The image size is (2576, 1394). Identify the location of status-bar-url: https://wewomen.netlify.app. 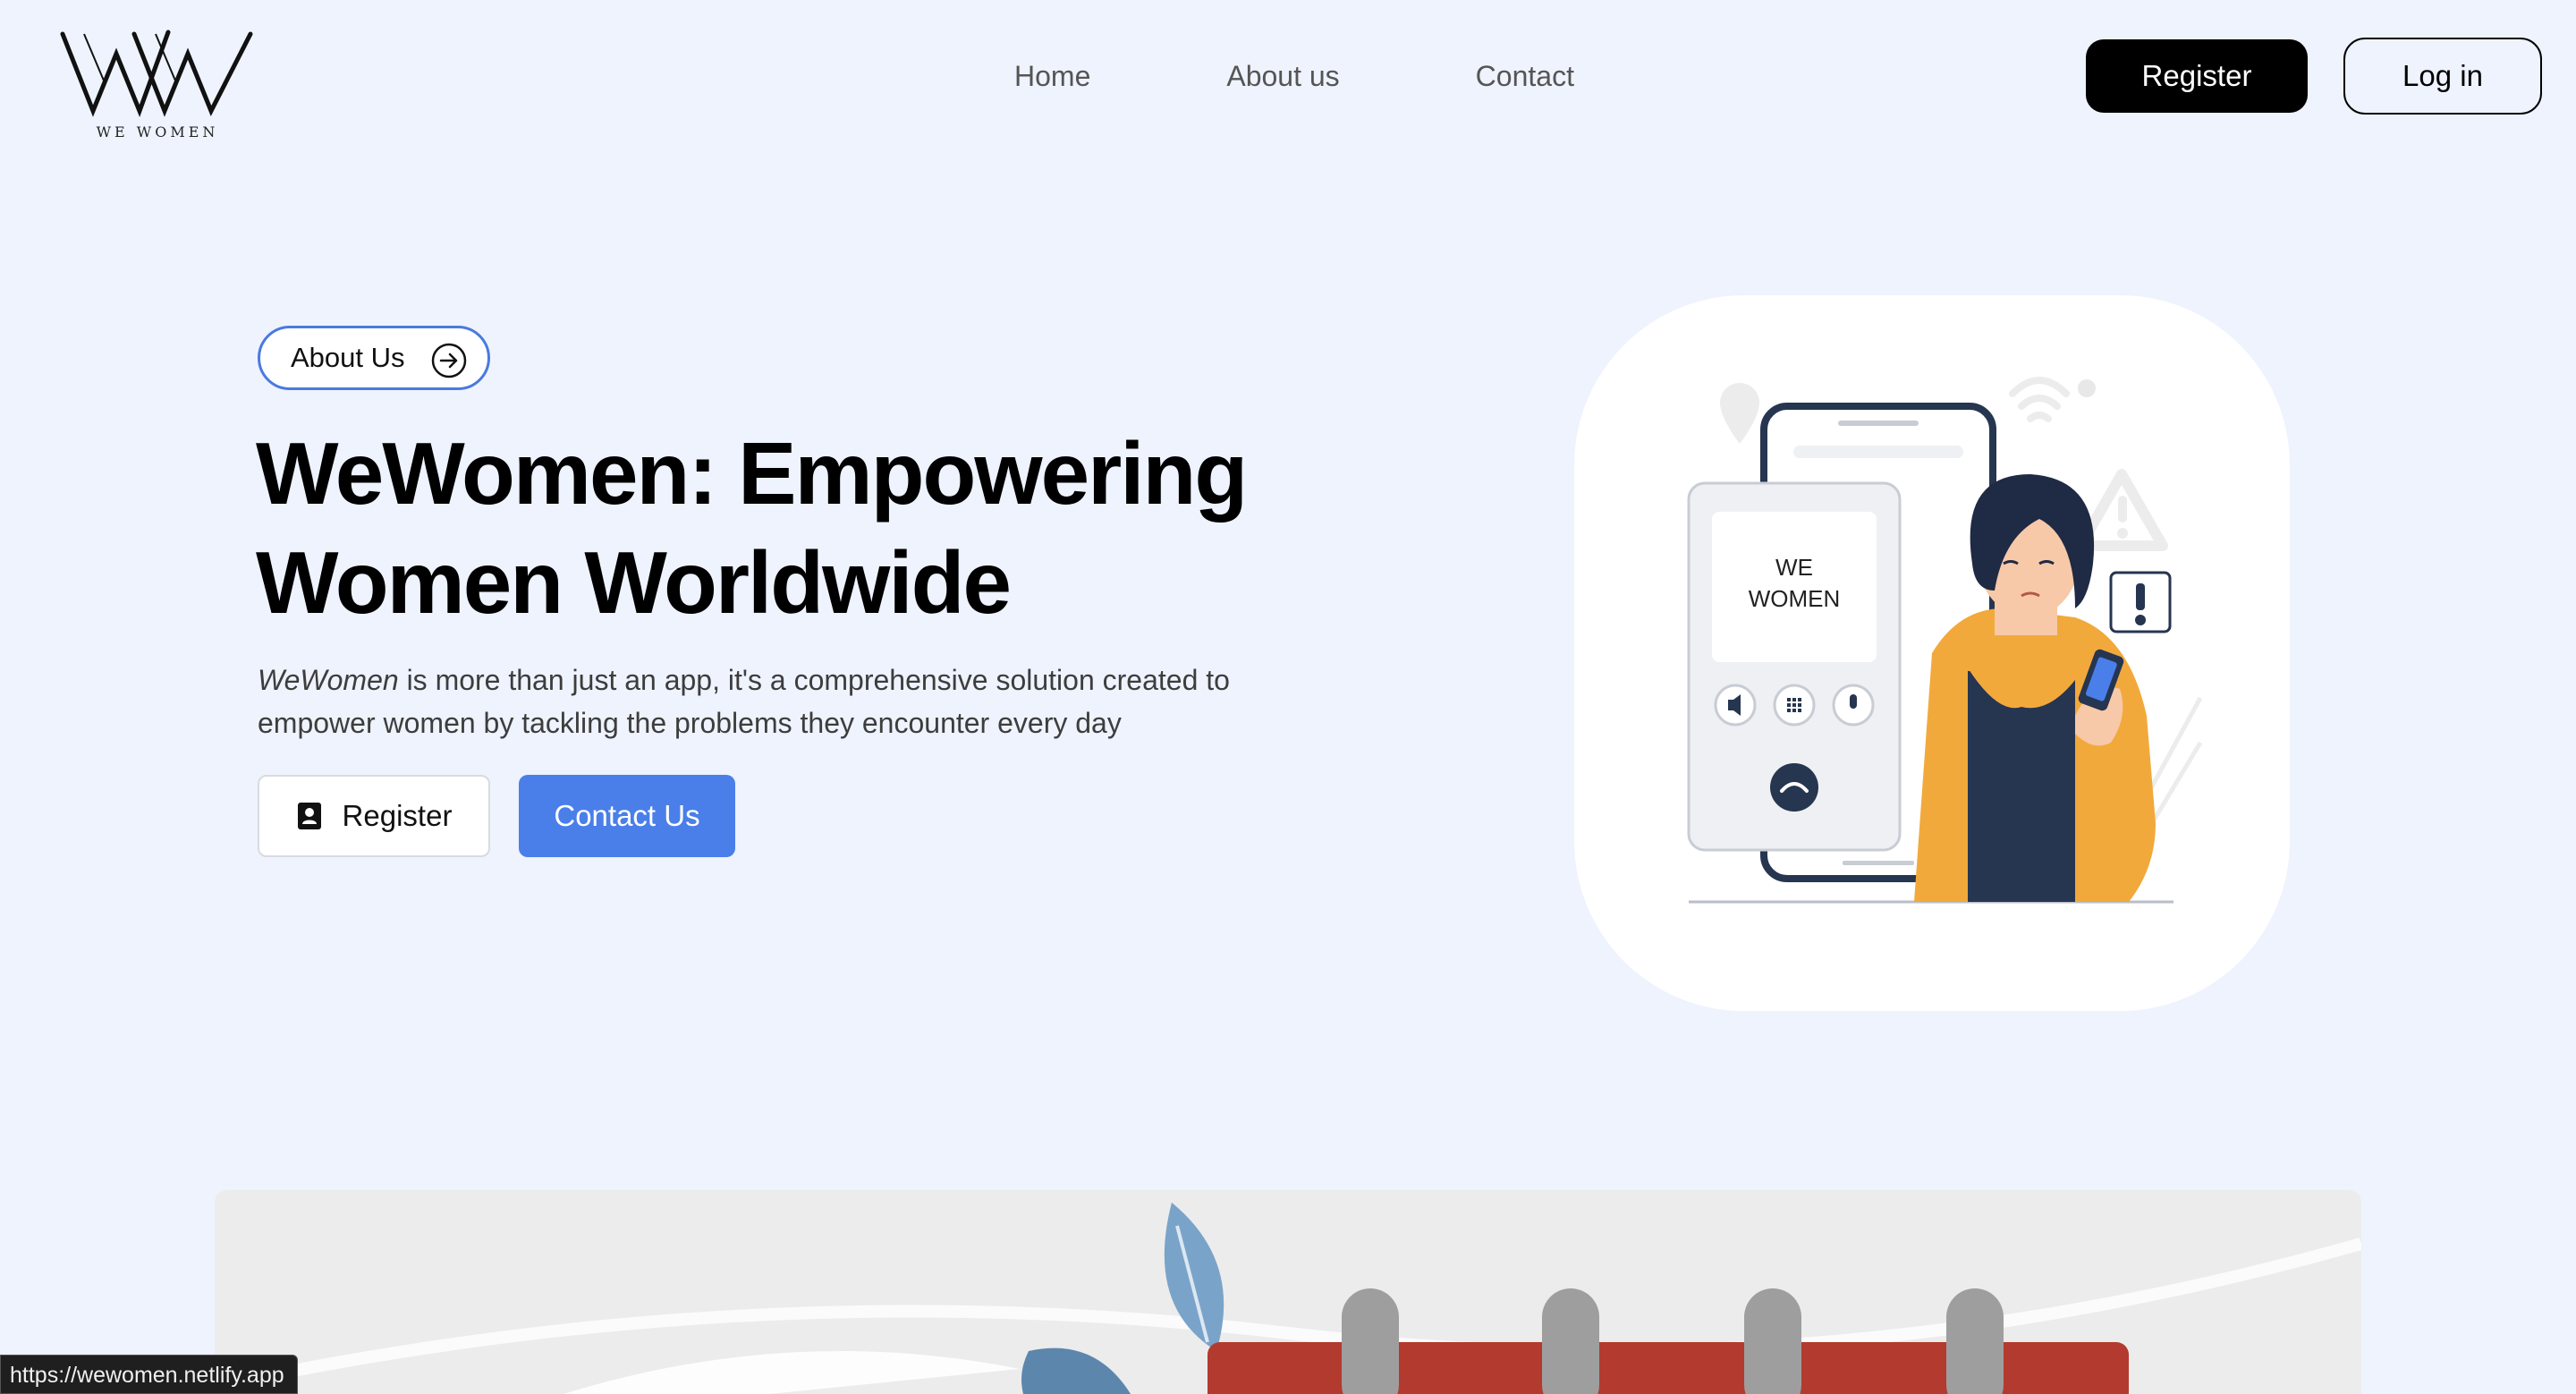
(149, 1374).